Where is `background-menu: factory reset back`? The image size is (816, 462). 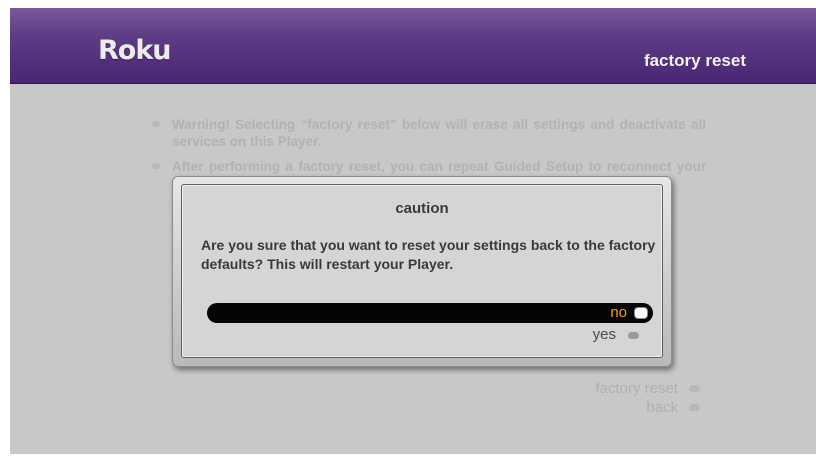 background-menu: factory reset back is located at coordinates (647, 398).